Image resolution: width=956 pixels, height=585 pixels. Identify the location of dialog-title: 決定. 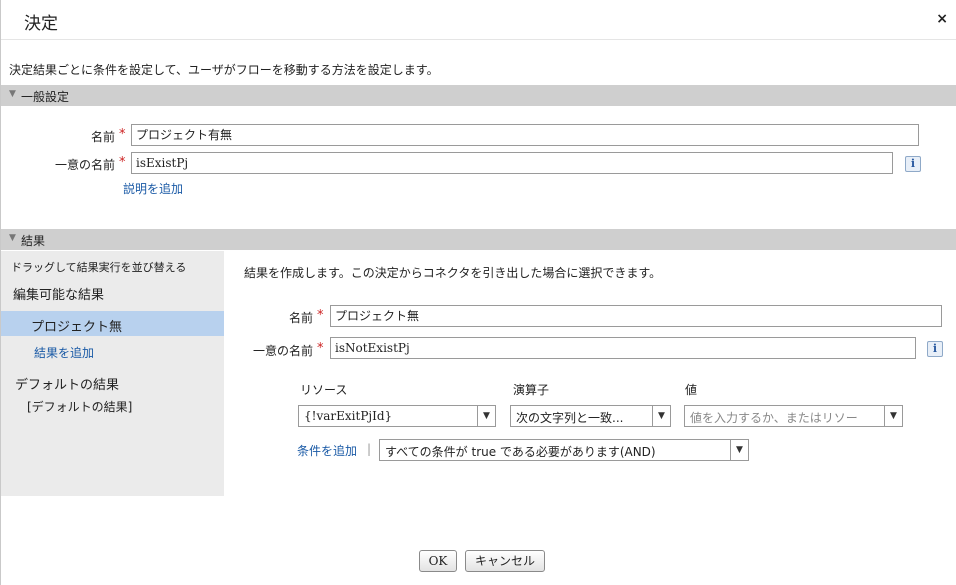
(41, 24).